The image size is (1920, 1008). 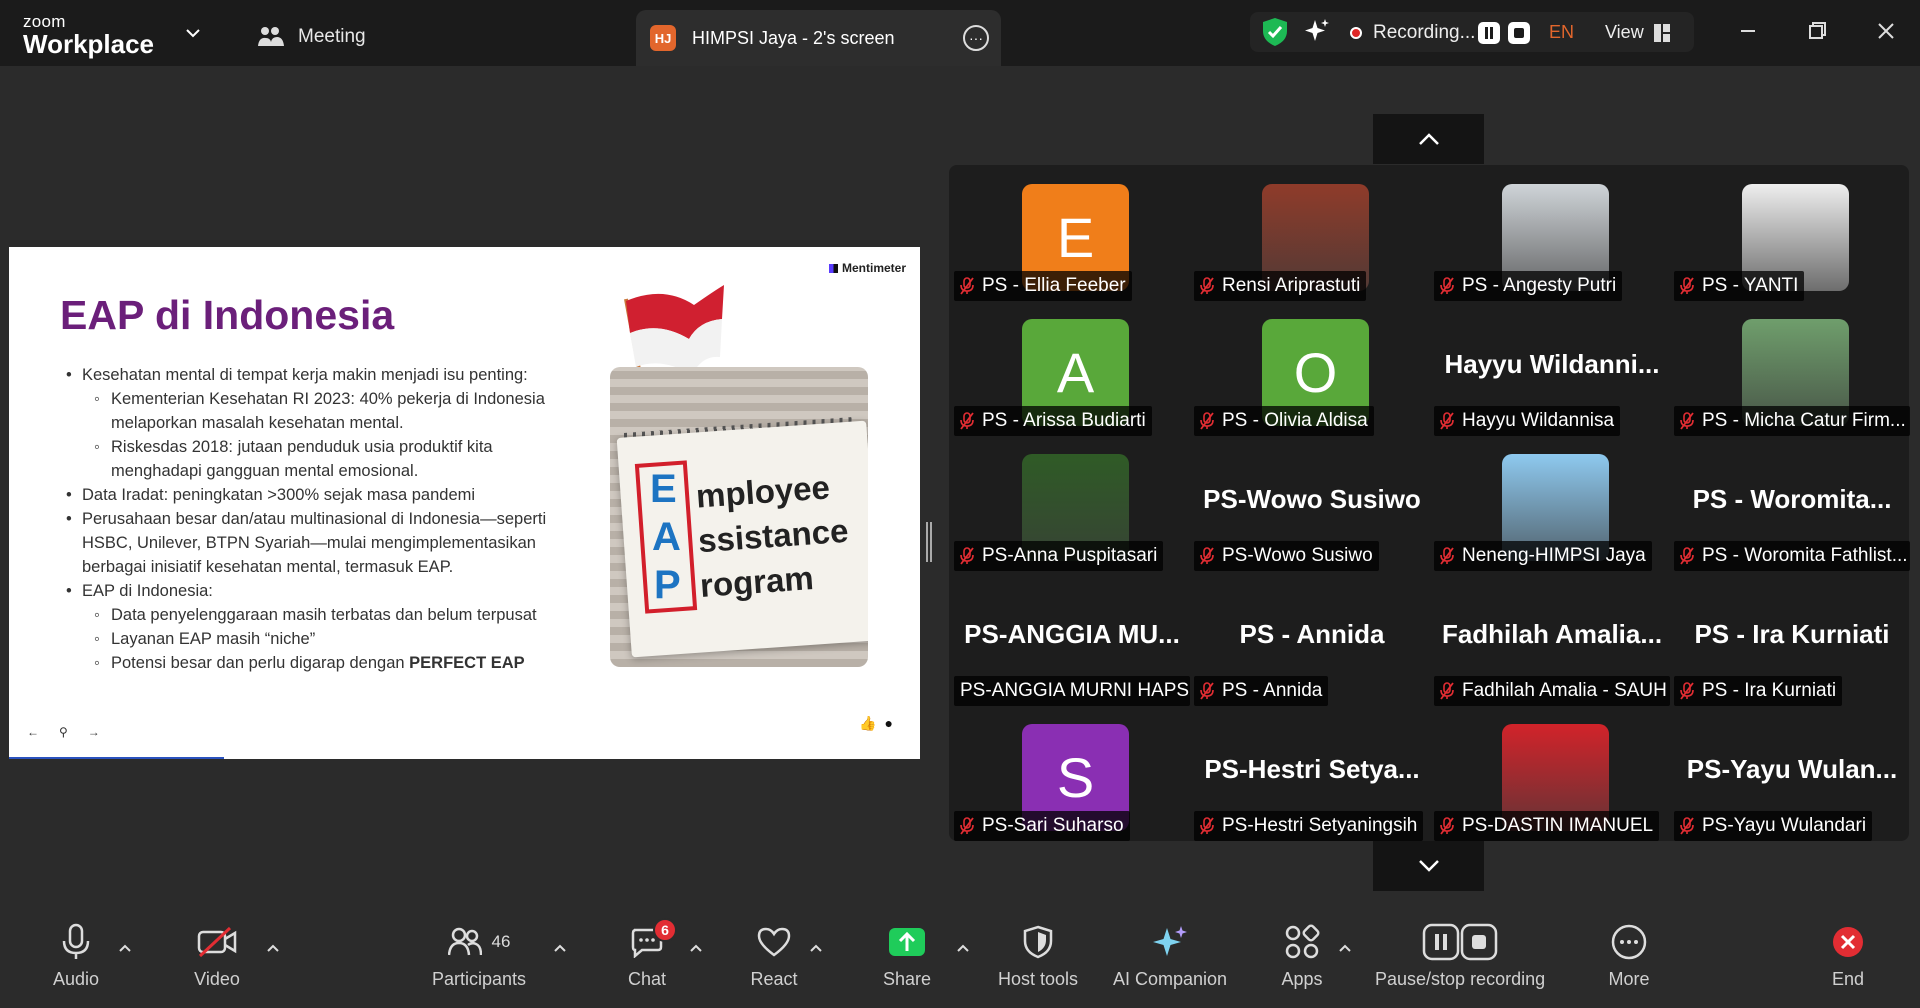 I want to click on participant-display-name: PS - Ira Kurniati, so click(x=1792, y=634).